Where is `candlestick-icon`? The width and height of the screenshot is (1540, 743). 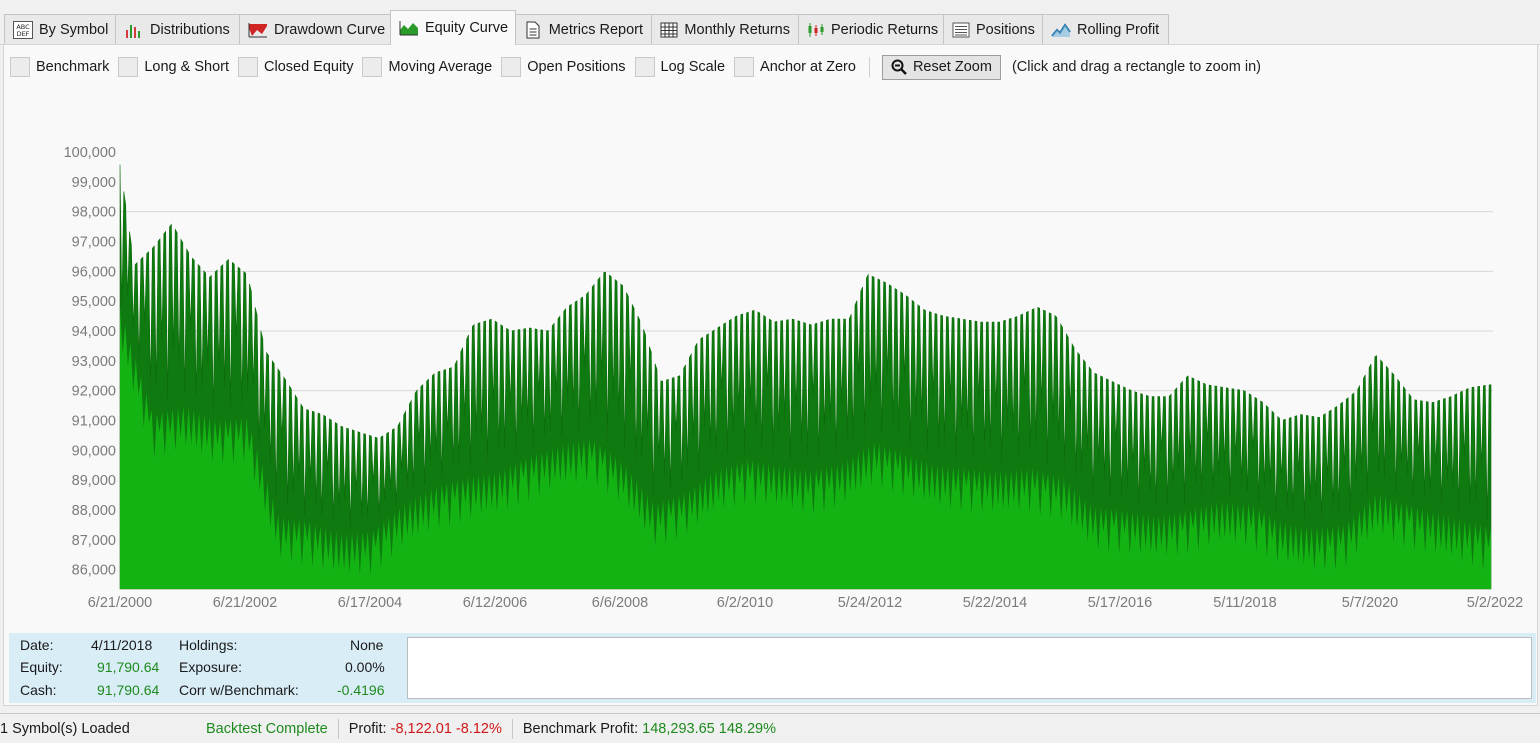
candlestick-icon is located at coordinates (816, 30).